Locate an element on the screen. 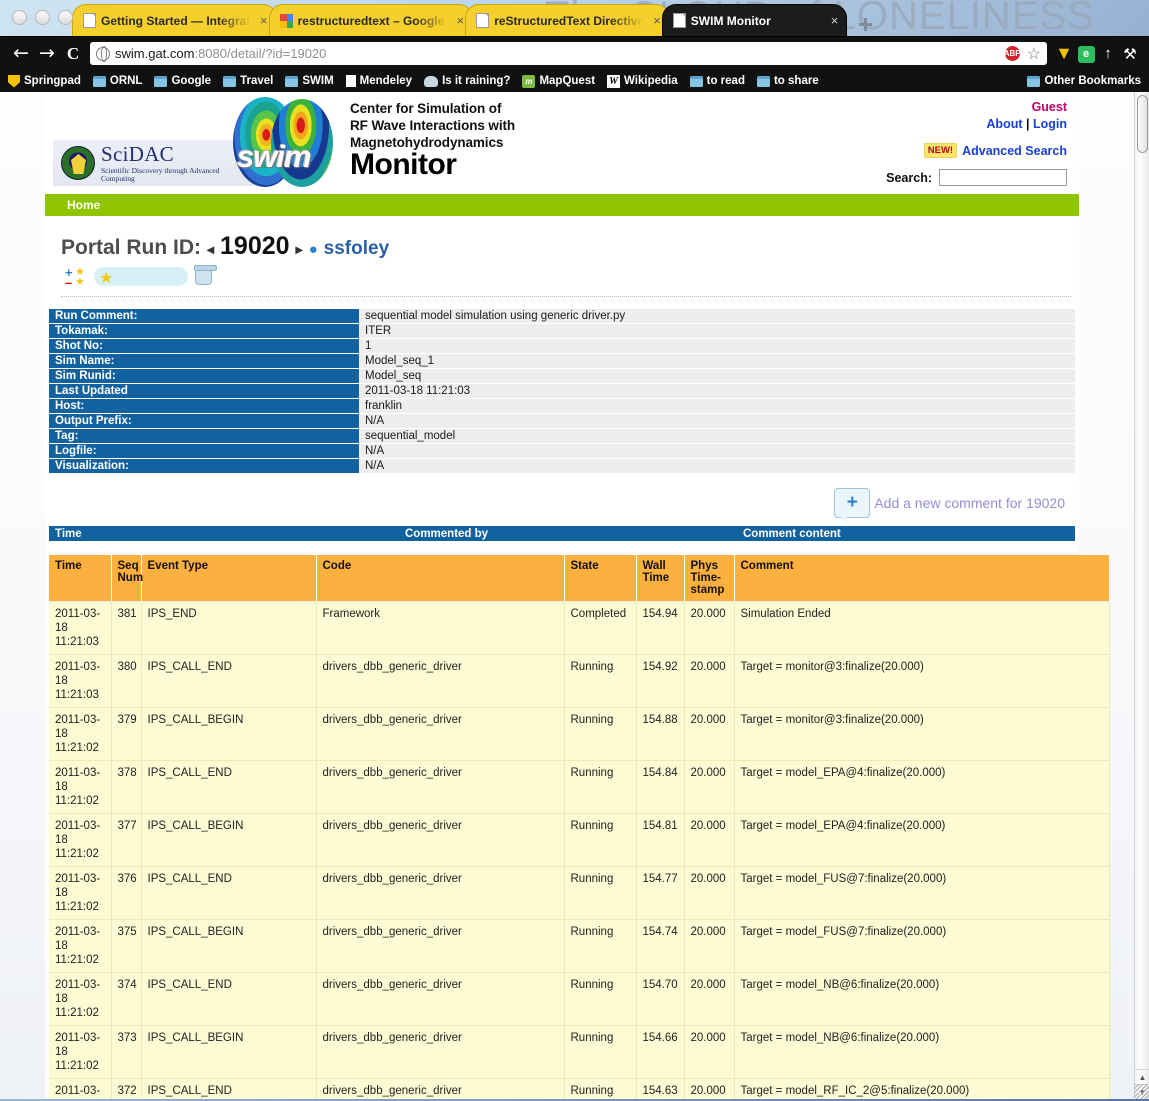 The height and width of the screenshot is (1101, 1149). next-run-arrow-icon: ▸ is located at coordinates (299, 249).